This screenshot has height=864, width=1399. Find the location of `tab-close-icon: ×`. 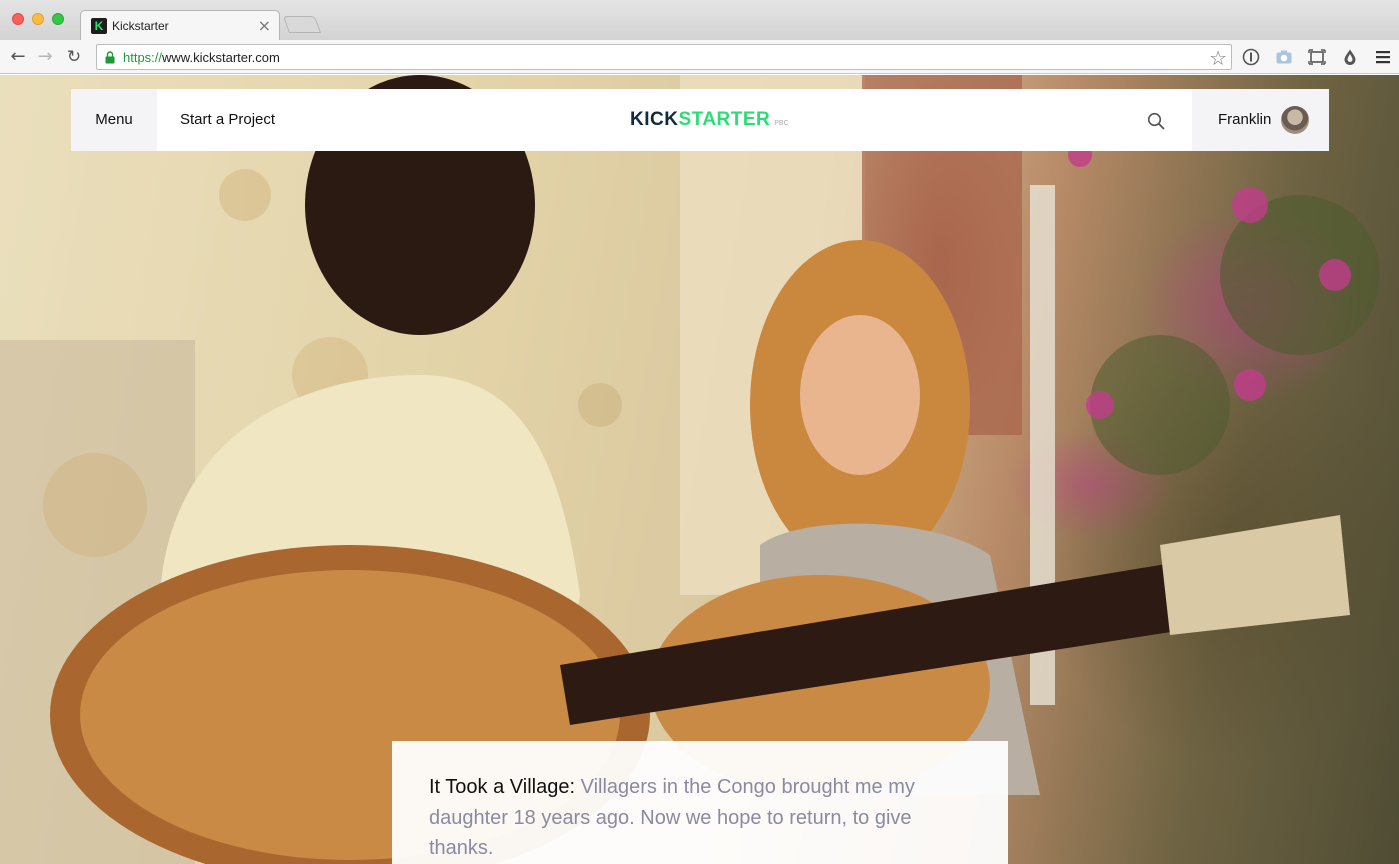

tab-close-icon: × is located at coordinates (264, 25).